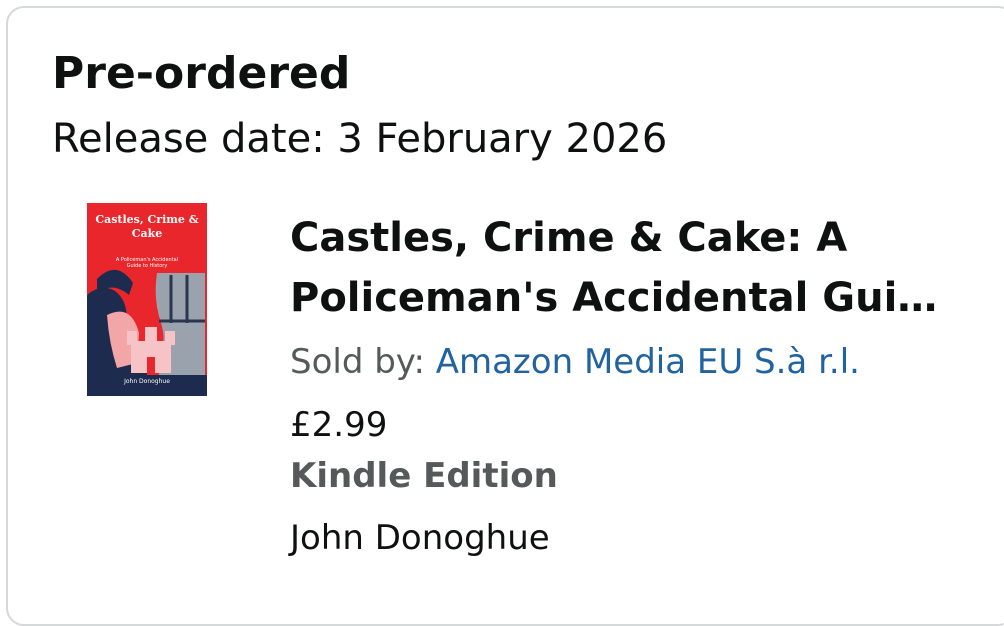 The image size is (1004, 626). I want to click on seller-info: Sold by: Amazon Media EU S.à r.l., so click(575, 362).